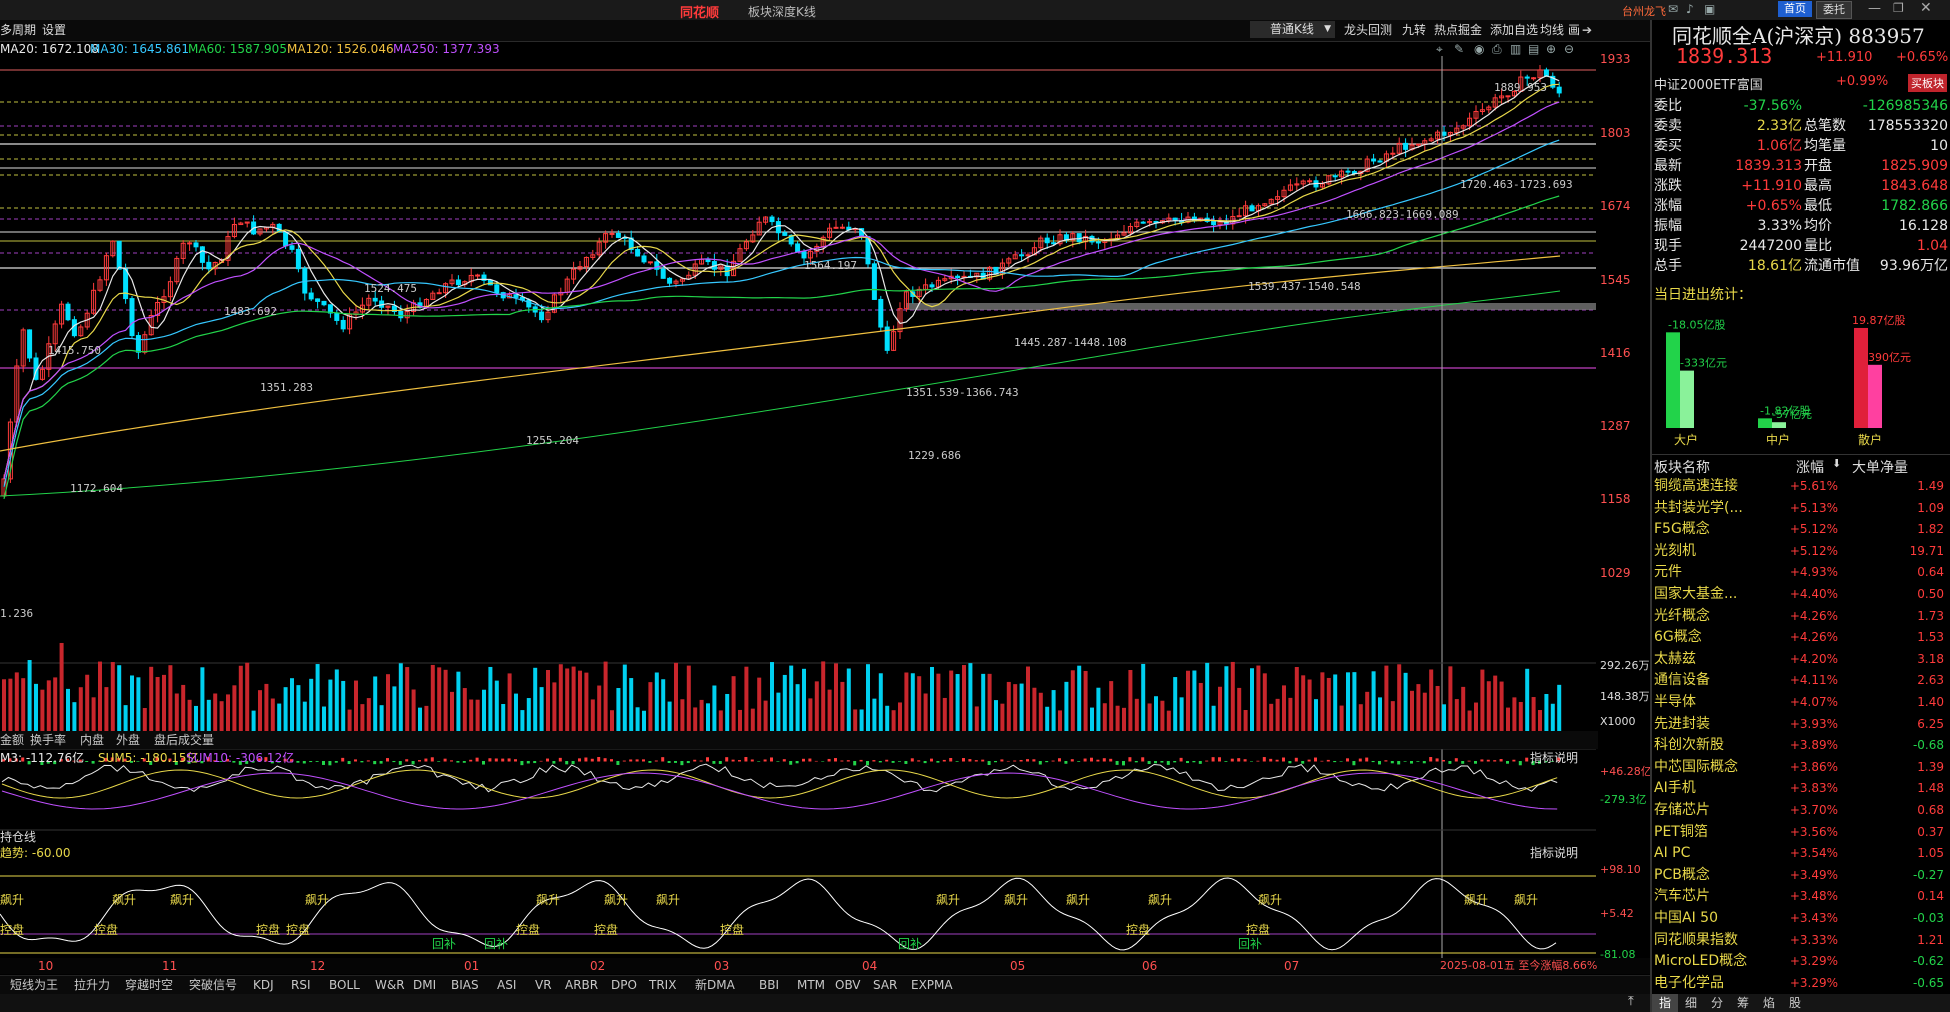 The width and height of the screenshot is (1950, 1012). What do you see at coordinates (213, 985) in the screenshot?
I see `indicator-tab: 突破信号` at bounding box center [213, 985].